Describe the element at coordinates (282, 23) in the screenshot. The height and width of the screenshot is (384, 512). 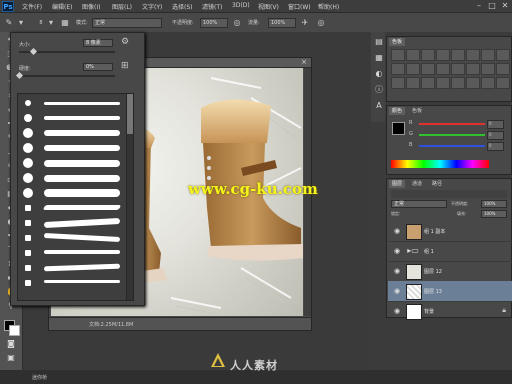
I see `flow-field: 100%` at that location.